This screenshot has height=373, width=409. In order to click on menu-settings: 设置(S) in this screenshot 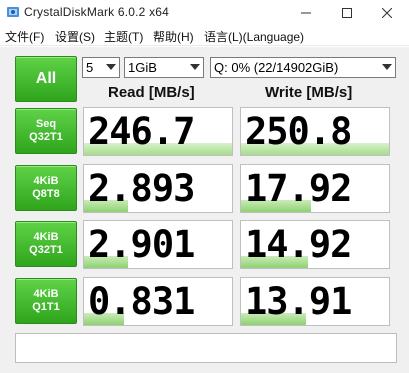, I will do `click(75, 36)`.